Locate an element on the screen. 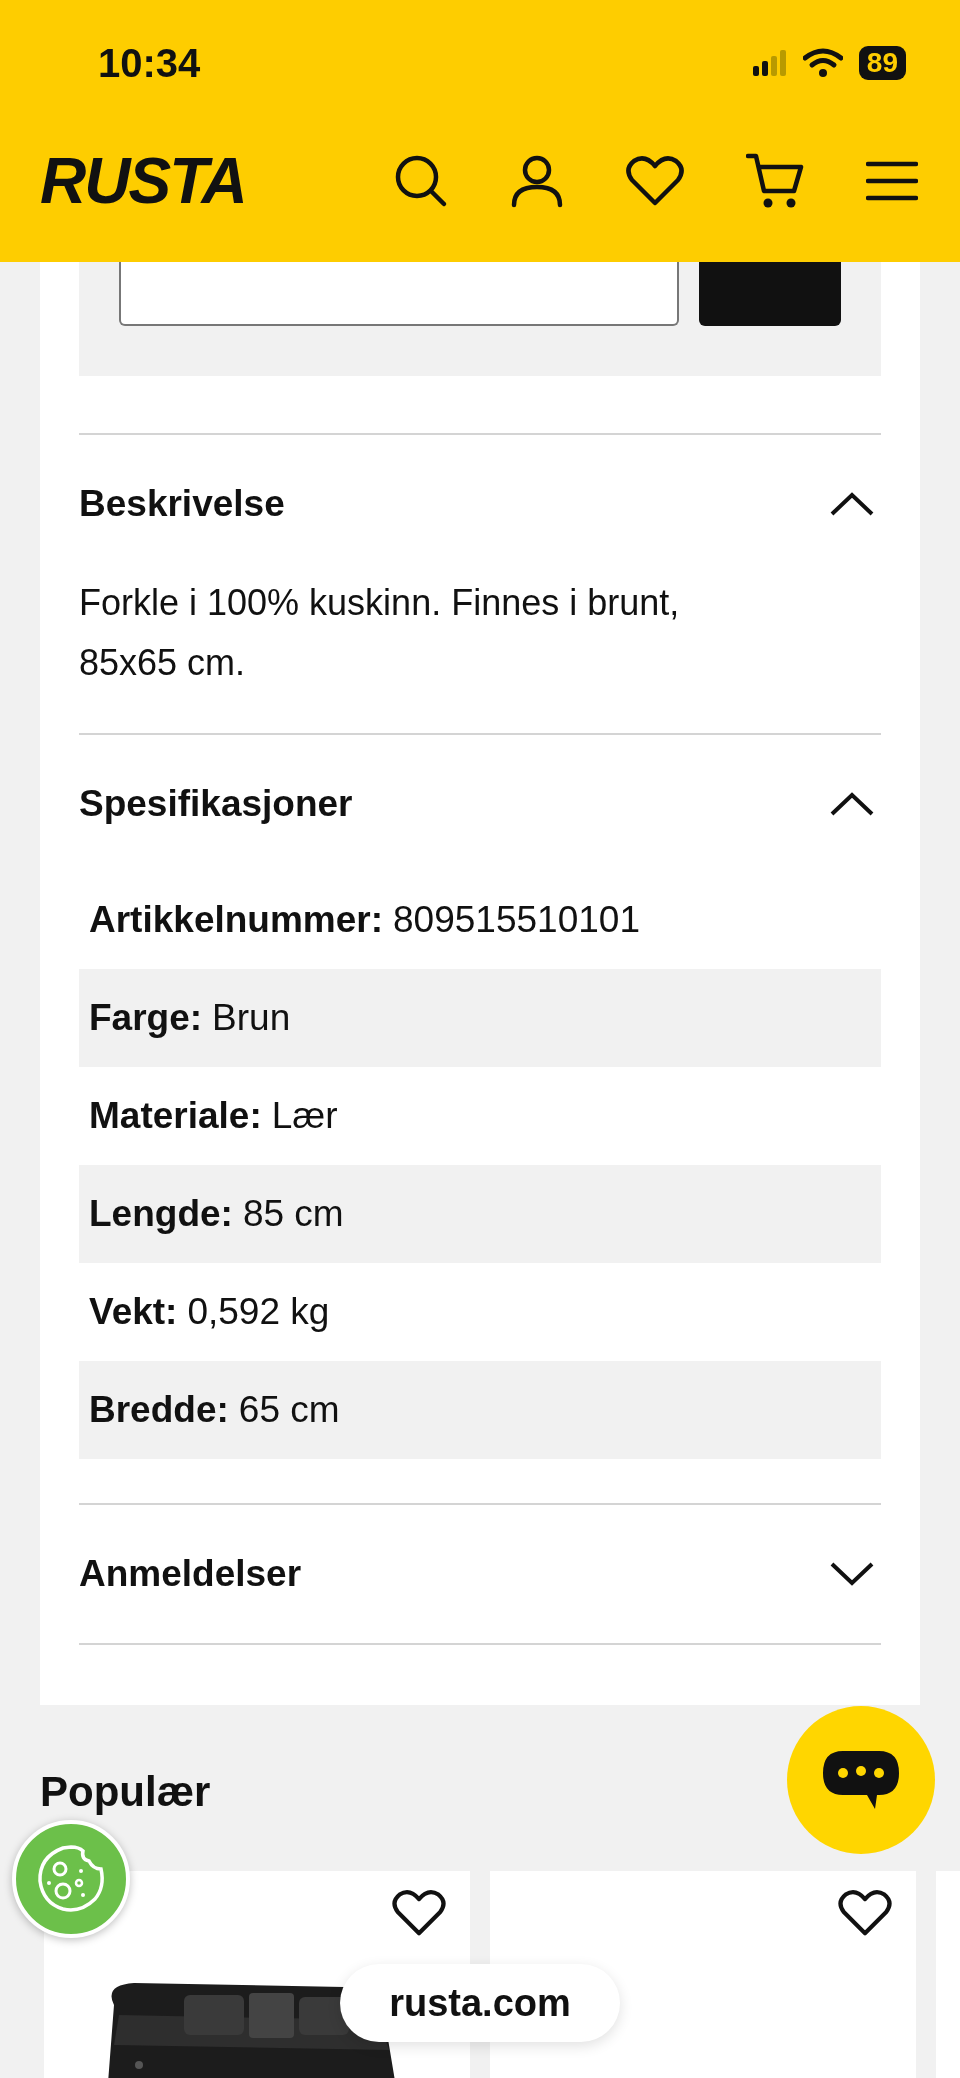 The image size is (960, 2078). section-heading: Populær is located at coordinates (125, 1792).